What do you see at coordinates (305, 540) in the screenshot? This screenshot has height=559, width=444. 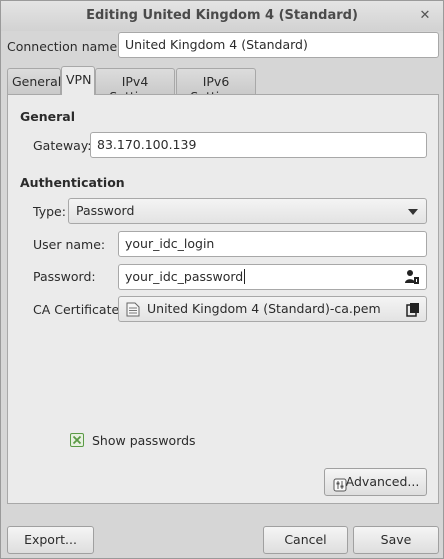 I see `cancel-button: Cancel` at bounding box center [305, 540].